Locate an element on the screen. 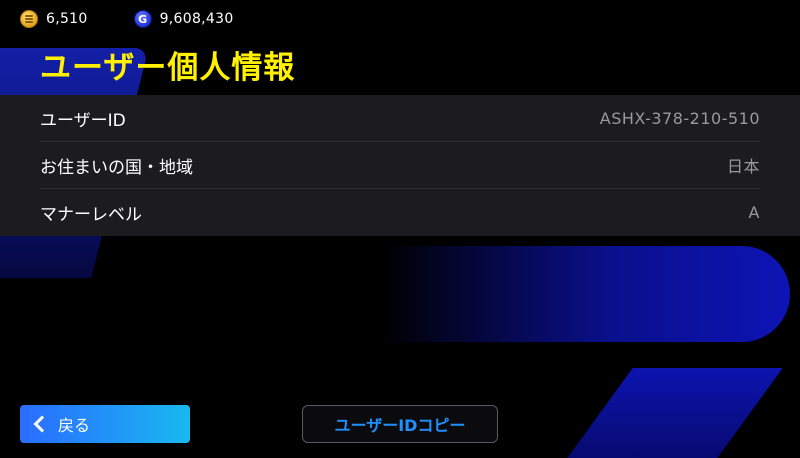 Image resolution: width=800 pixels, height=458 pixels. info-row-user-id: ユーザーID ASHX-378-210-510 is located at coordinates (400, 118).